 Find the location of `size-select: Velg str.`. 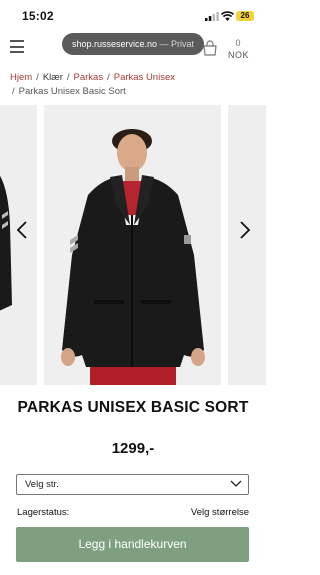

size-select: Velg str. is located at coordinates (132, 484).